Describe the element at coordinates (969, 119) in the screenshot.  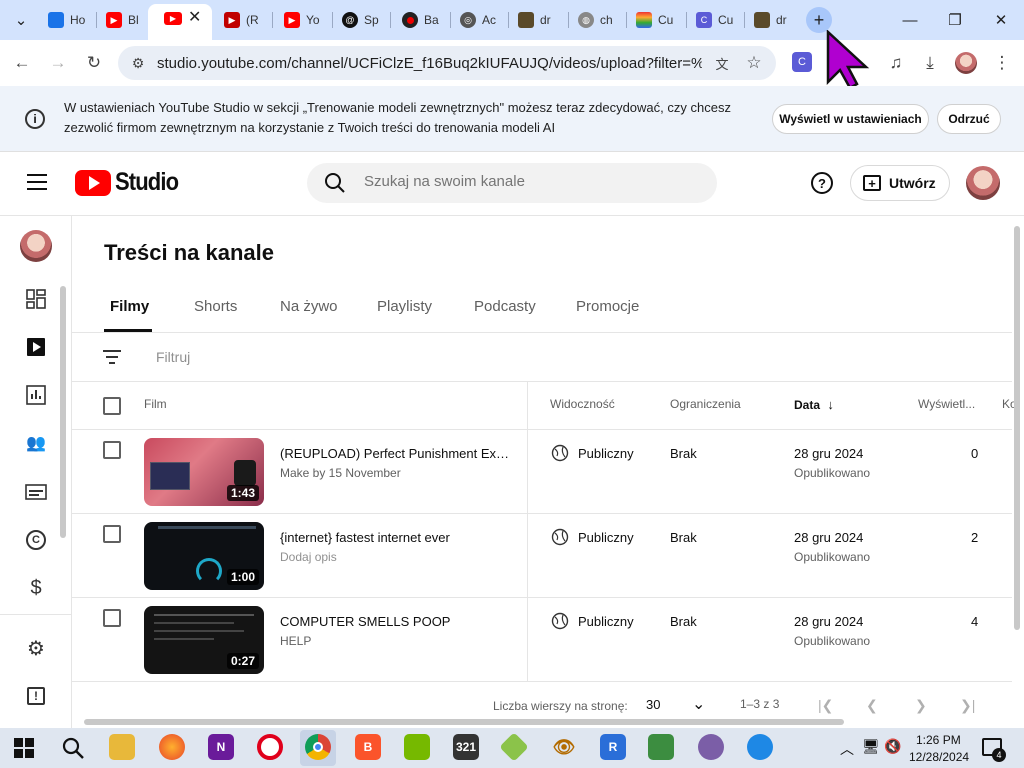
I see `dismiss-button: Odrzuć` at that location.